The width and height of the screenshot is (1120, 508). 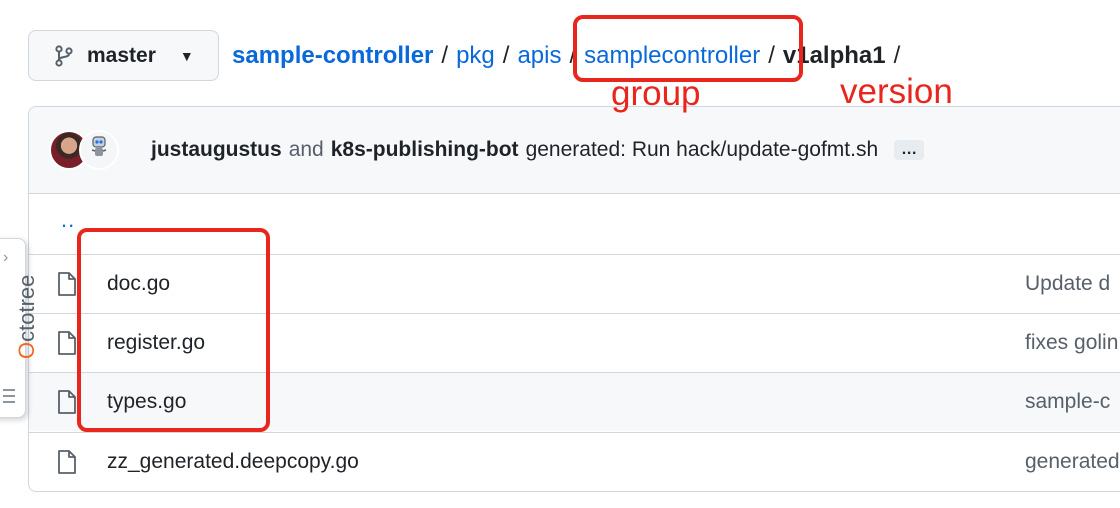 What do you see at coordinates (475, 56) in the screenshot?
I see `breadcrumb-pkg-link: pkg` at bounding box center [475, 56].